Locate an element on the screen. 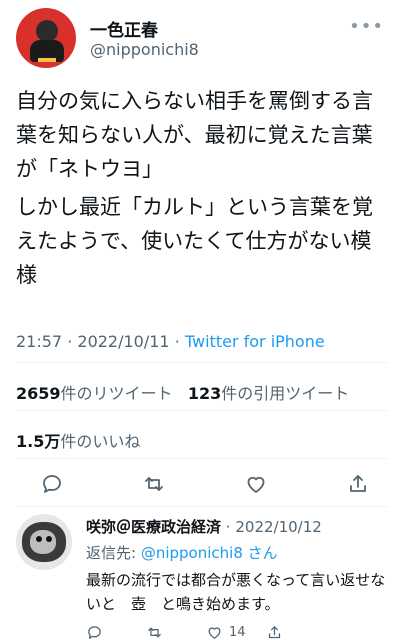  retweets-count: 2659 is located at coordinates (38, 393).